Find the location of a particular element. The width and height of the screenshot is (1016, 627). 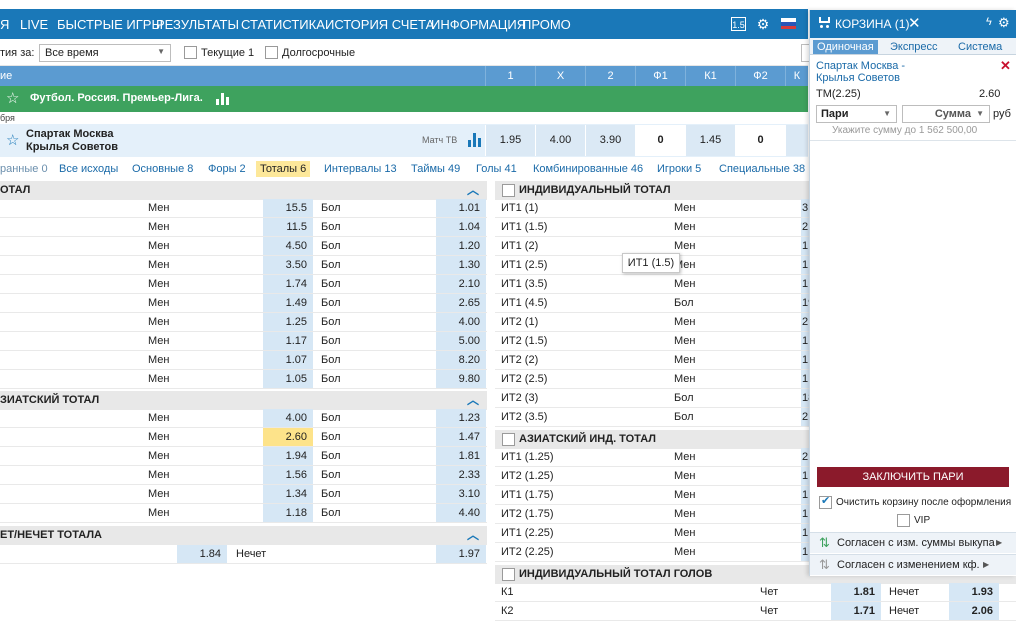

lightning-icon: ϟ is located at coordinates (989, 22).